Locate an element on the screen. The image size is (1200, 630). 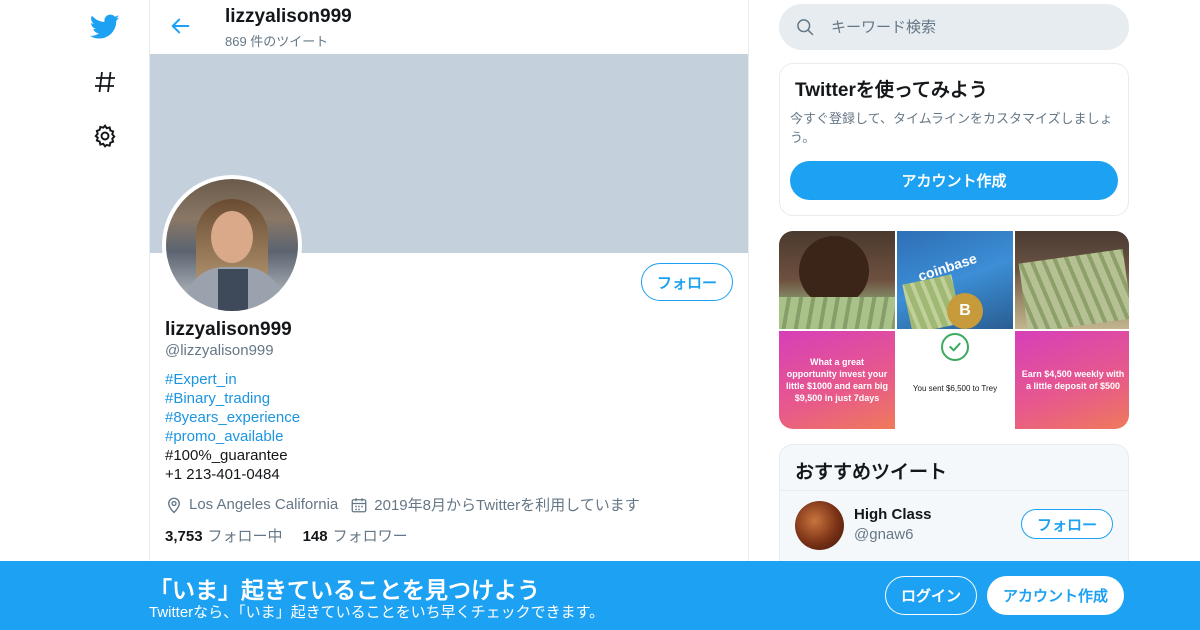
hashtag-link: #8years_experience is located at coordinates (232, 417).